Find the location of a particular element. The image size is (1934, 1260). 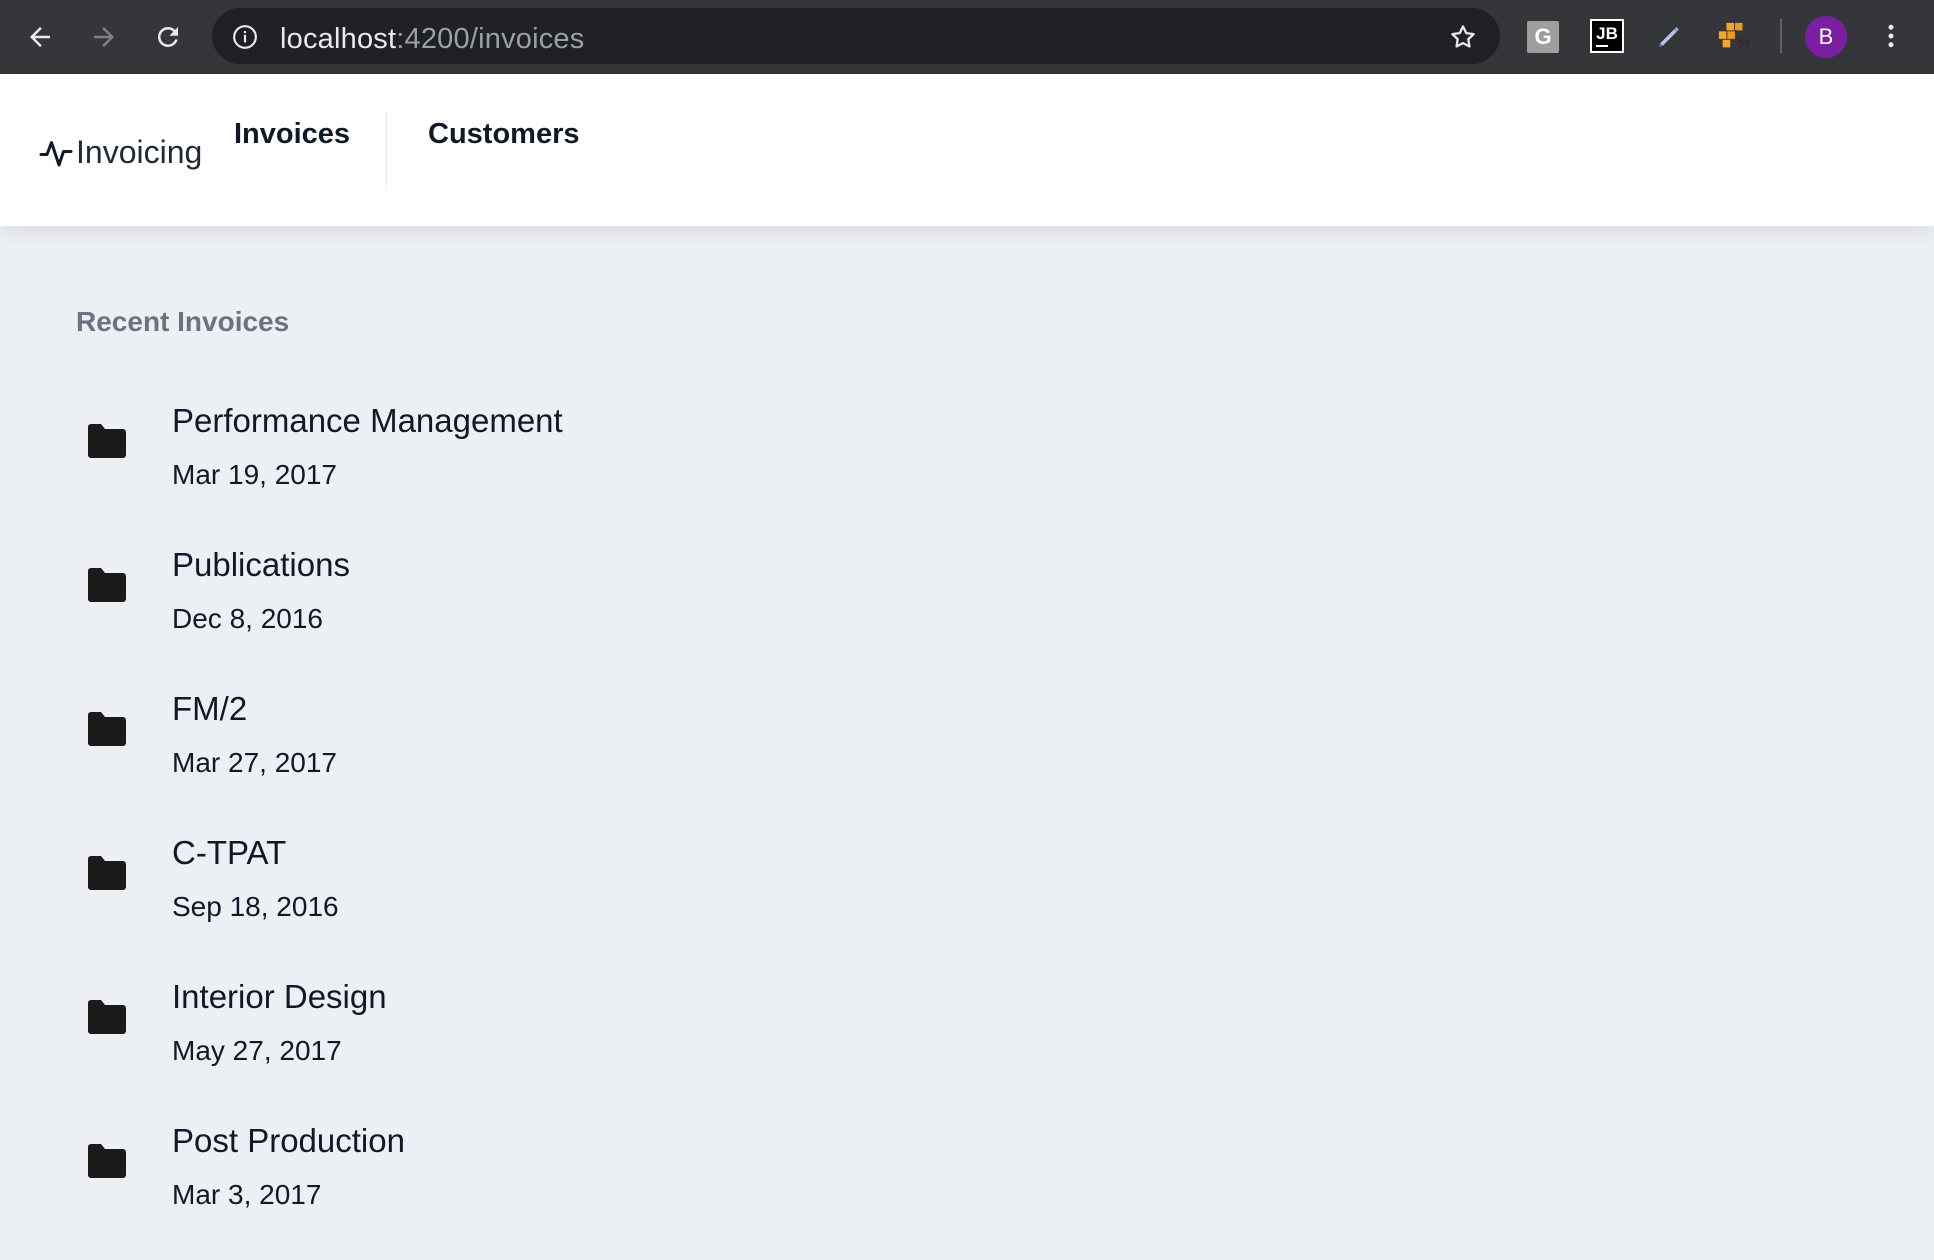

arrow-right-icon is located at coordinates (104, 37).